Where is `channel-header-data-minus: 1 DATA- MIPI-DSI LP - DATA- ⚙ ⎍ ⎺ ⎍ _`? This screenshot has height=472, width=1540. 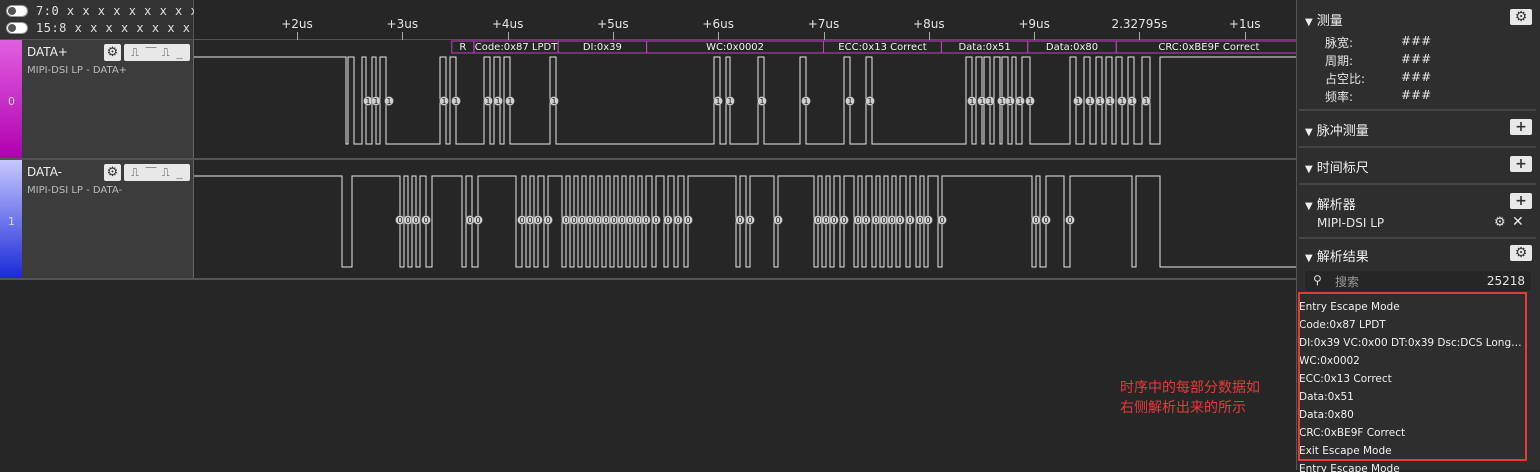
channel-header-data-minus: 1 DATA- MIPI-DSI LP - DATA- ⚙ ⎍ ⎺ ⎍ _ is located at coordinates (97, 219).